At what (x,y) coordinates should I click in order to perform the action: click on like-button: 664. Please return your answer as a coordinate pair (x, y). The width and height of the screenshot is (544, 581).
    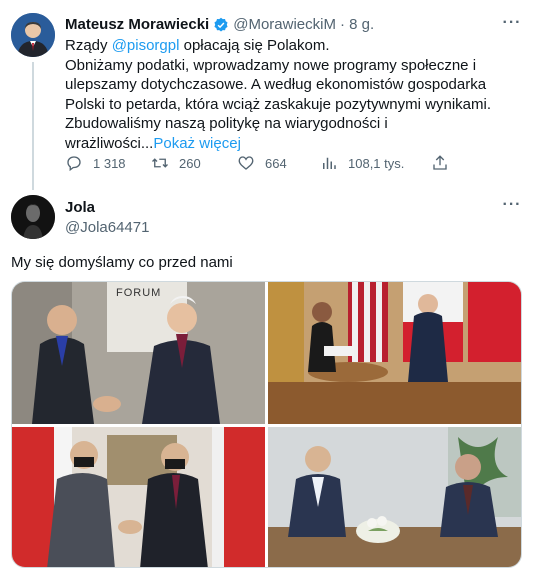
    Looking at the image, I should click on (262, 163).